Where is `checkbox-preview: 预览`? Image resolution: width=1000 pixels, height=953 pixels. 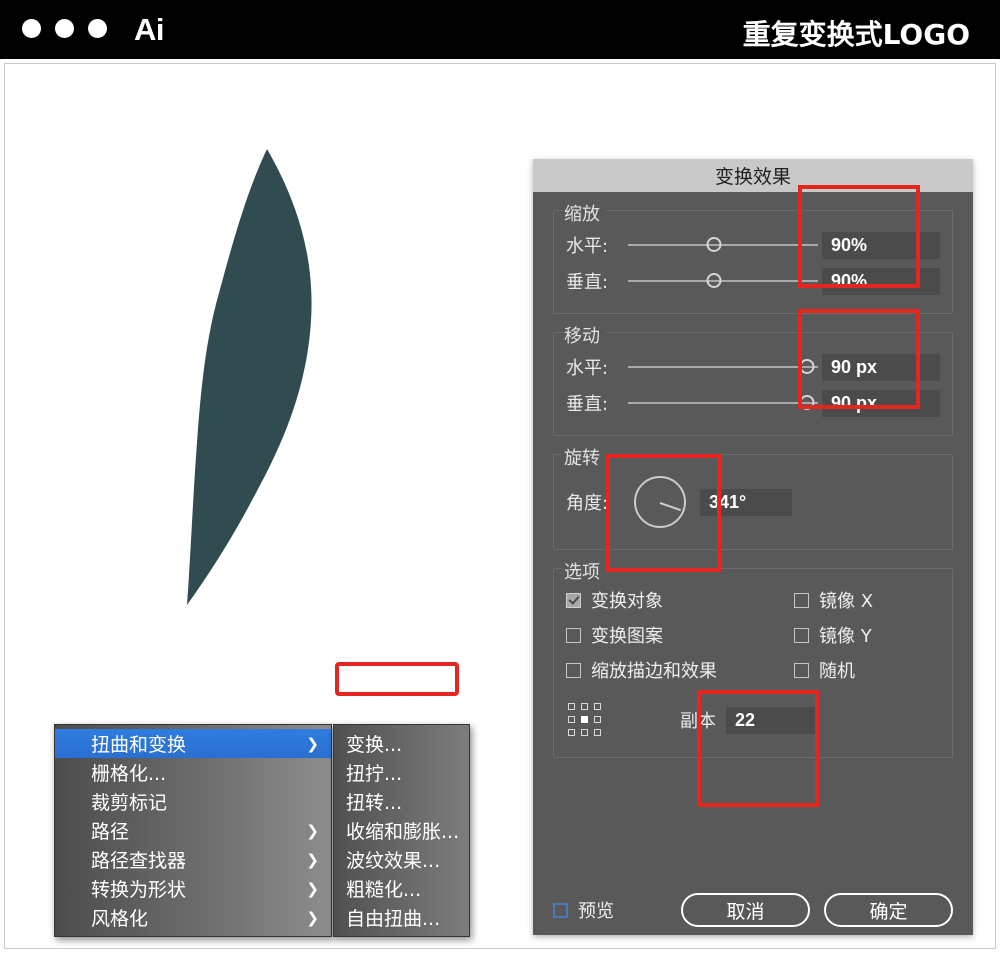 checkbox-preview: 预览 is located at coordinates (583, 910).